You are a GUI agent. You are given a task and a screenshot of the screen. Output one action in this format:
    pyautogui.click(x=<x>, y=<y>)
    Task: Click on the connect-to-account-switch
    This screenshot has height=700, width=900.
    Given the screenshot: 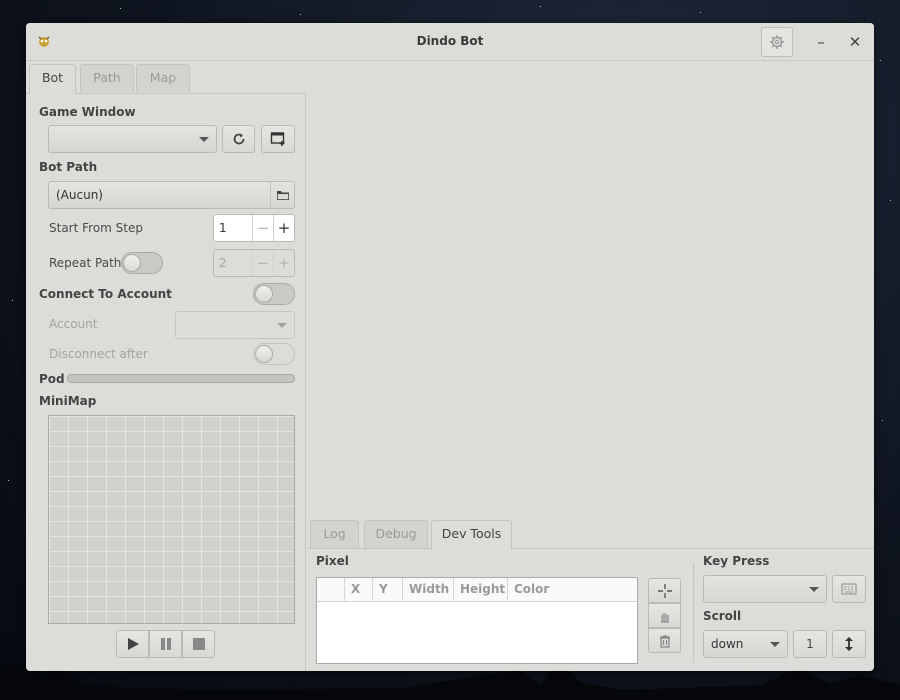 What is the action you would take?
    pyautogui.click(x=274, y=294)
    